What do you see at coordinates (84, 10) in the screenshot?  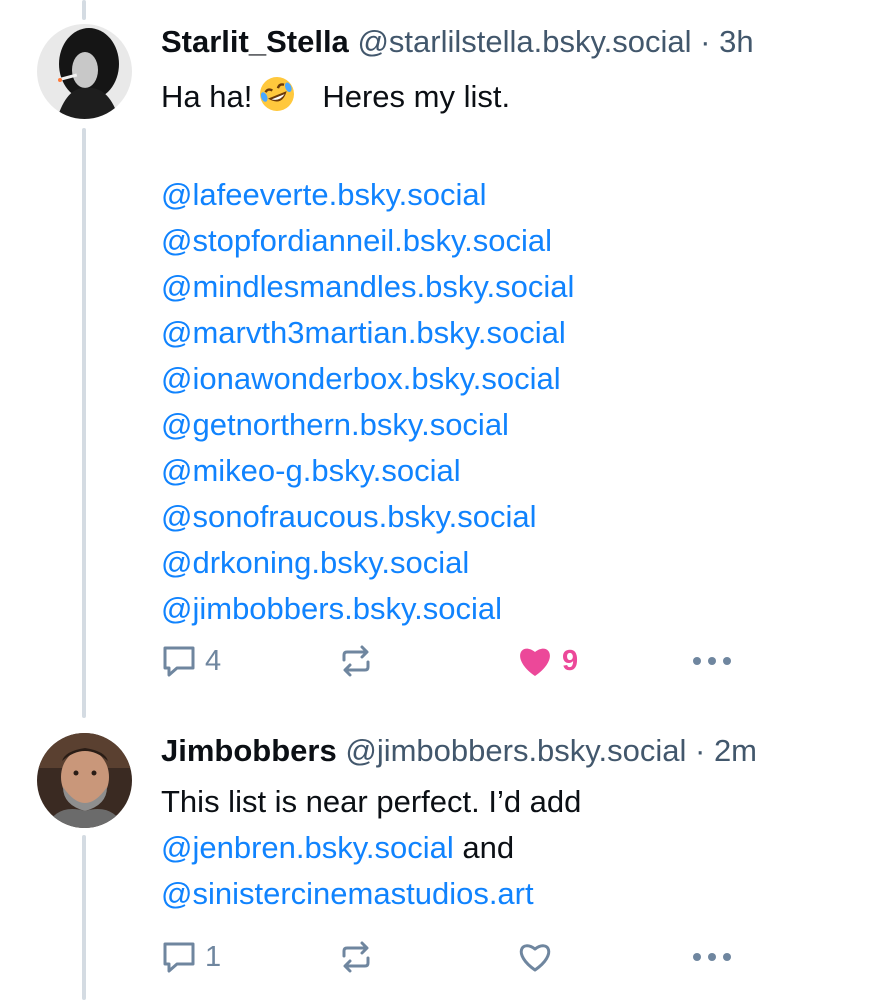 I see `thread-line-top` at bounding box center [84, 10].